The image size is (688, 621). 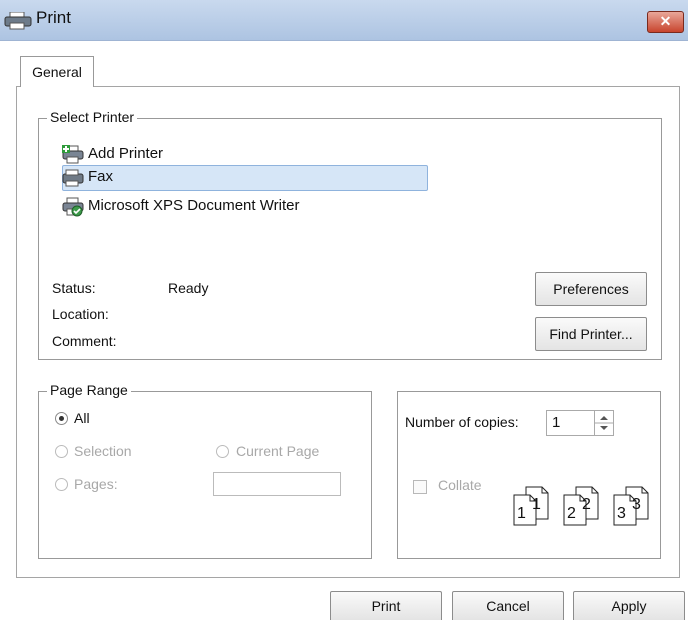 I want to click on printer-label: Add Printer, so click(x=126, y=153).